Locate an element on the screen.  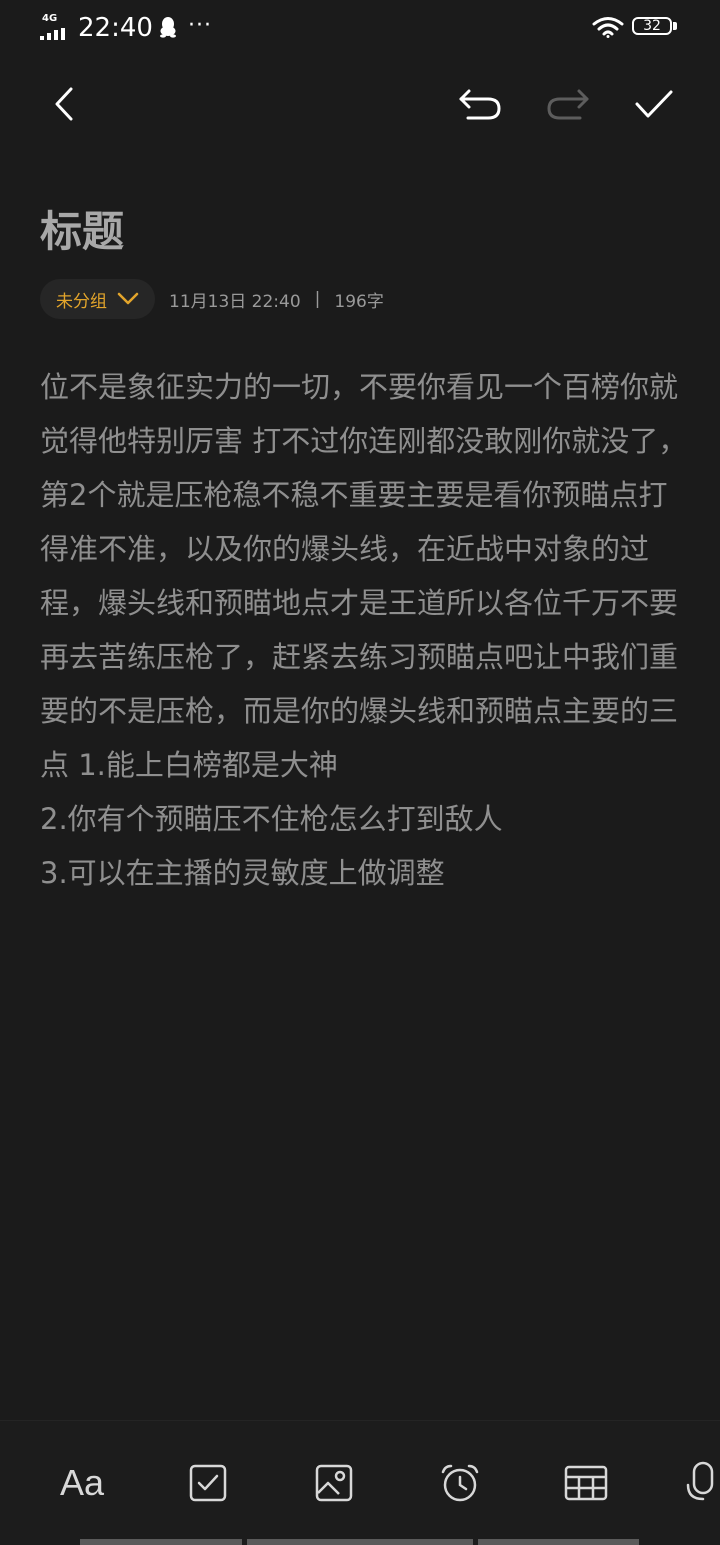
image-icon is located at coordinates (334, 1483).